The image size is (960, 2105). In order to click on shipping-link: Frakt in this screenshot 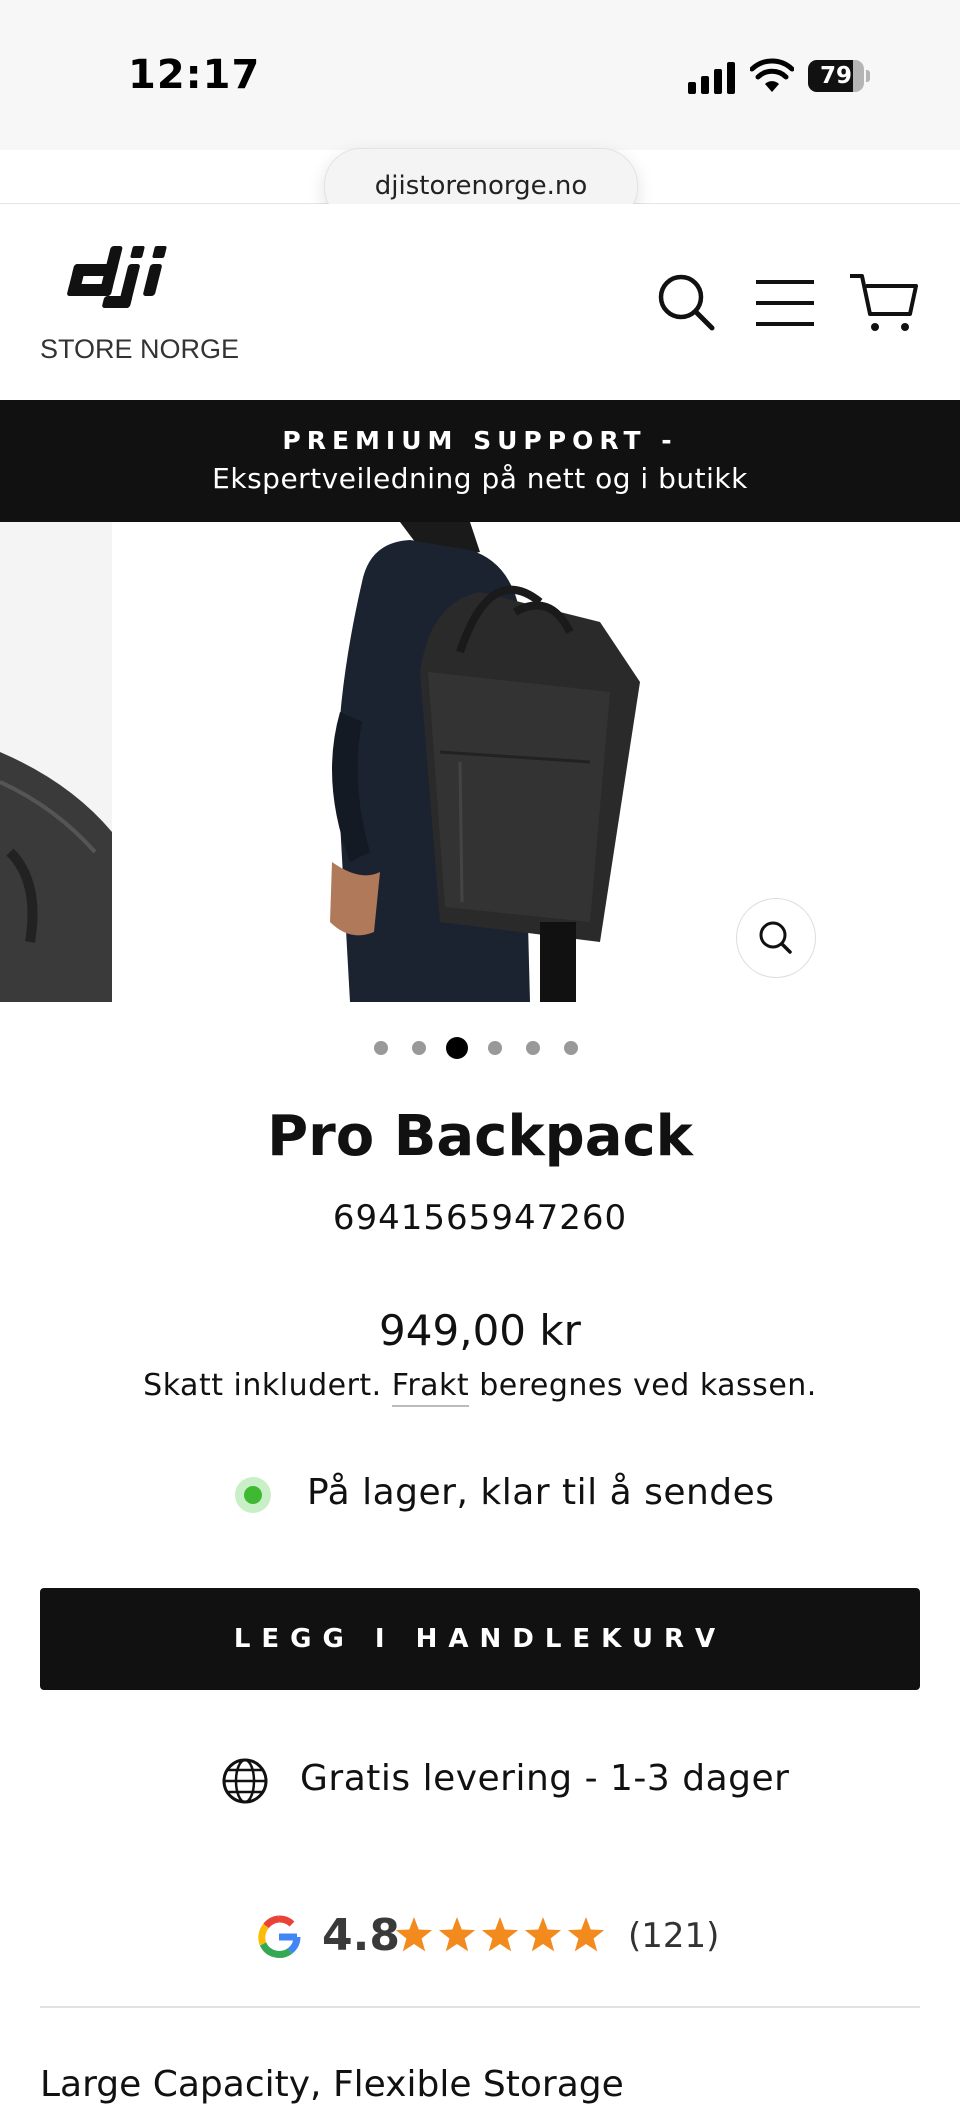, I will do `click(430, 1387)`.